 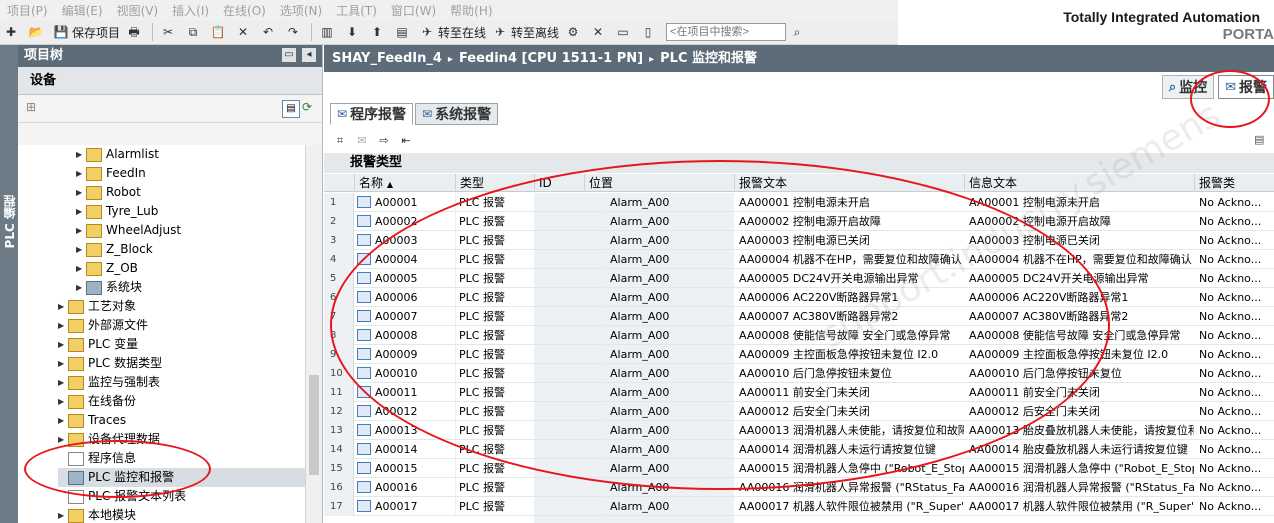 I want to click on info-text-cell: AA00008 使能信号故障 安全门或急停异常, so click(x=1080, y=335).